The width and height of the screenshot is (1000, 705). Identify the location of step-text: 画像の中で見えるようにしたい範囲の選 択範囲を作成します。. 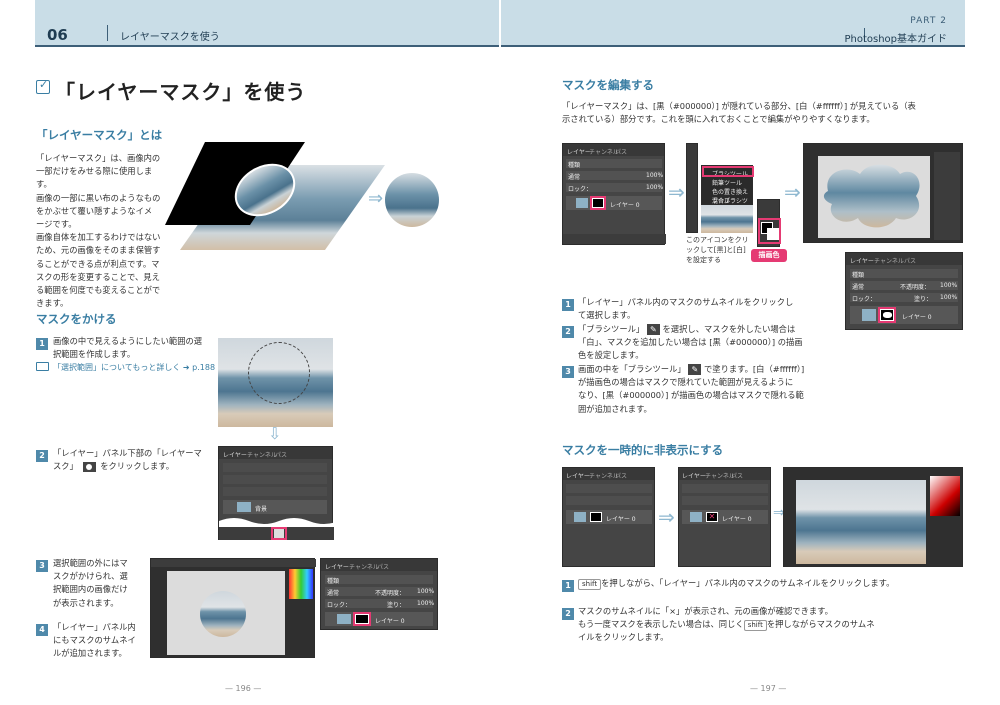
(128, 348).